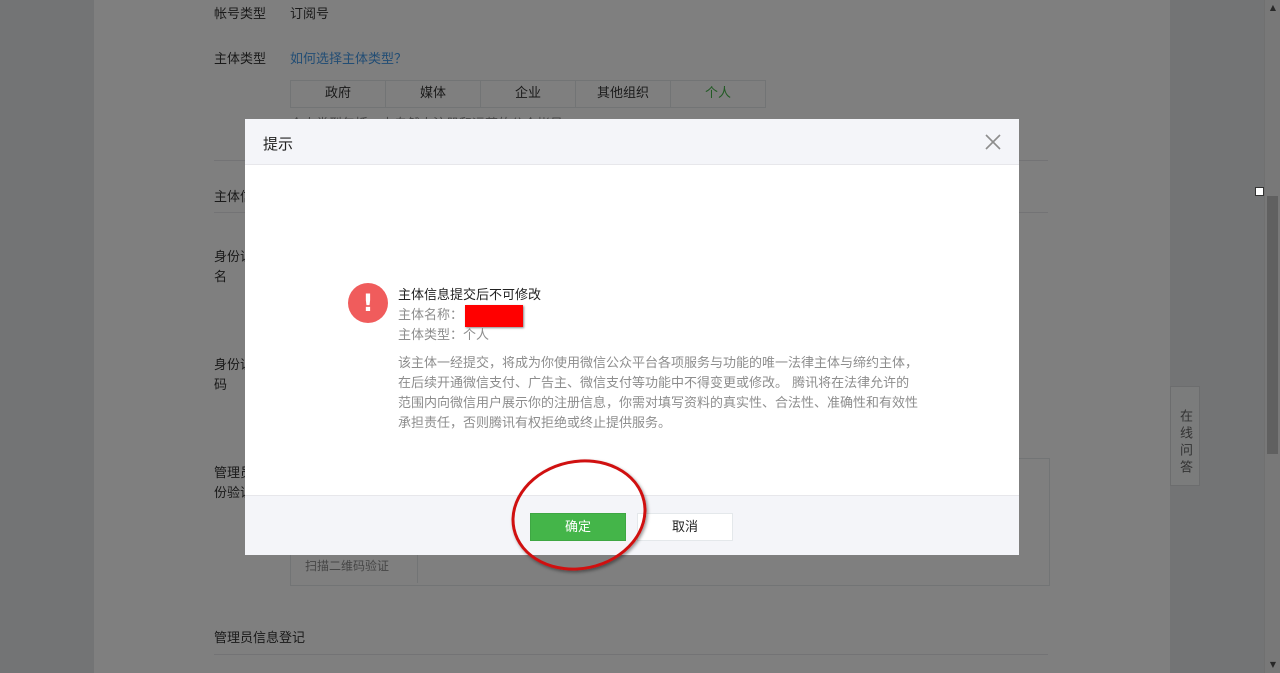 Image resolution: width=1280 pixels, height=673 pixels. I want to click on resize-handle, so click(1259, 191).